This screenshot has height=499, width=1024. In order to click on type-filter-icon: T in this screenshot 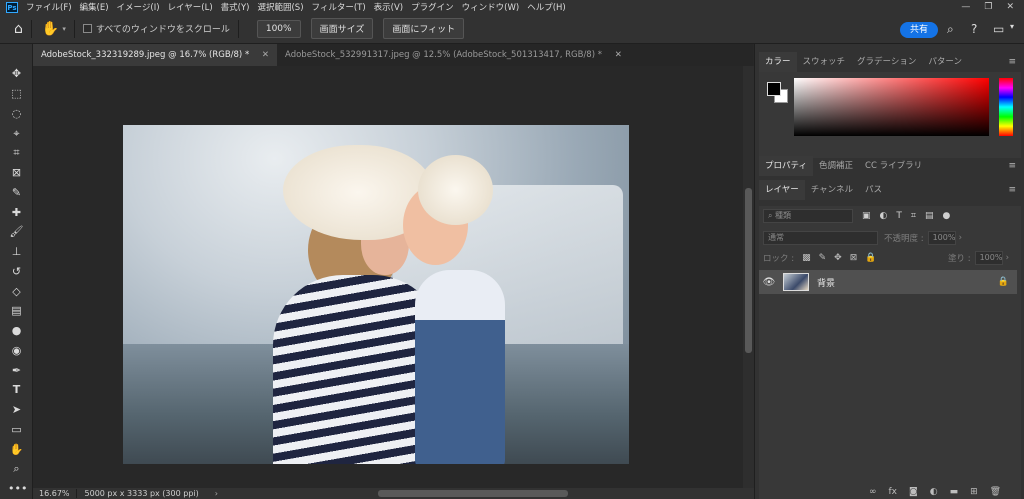, I will do `click(899, 216)`.